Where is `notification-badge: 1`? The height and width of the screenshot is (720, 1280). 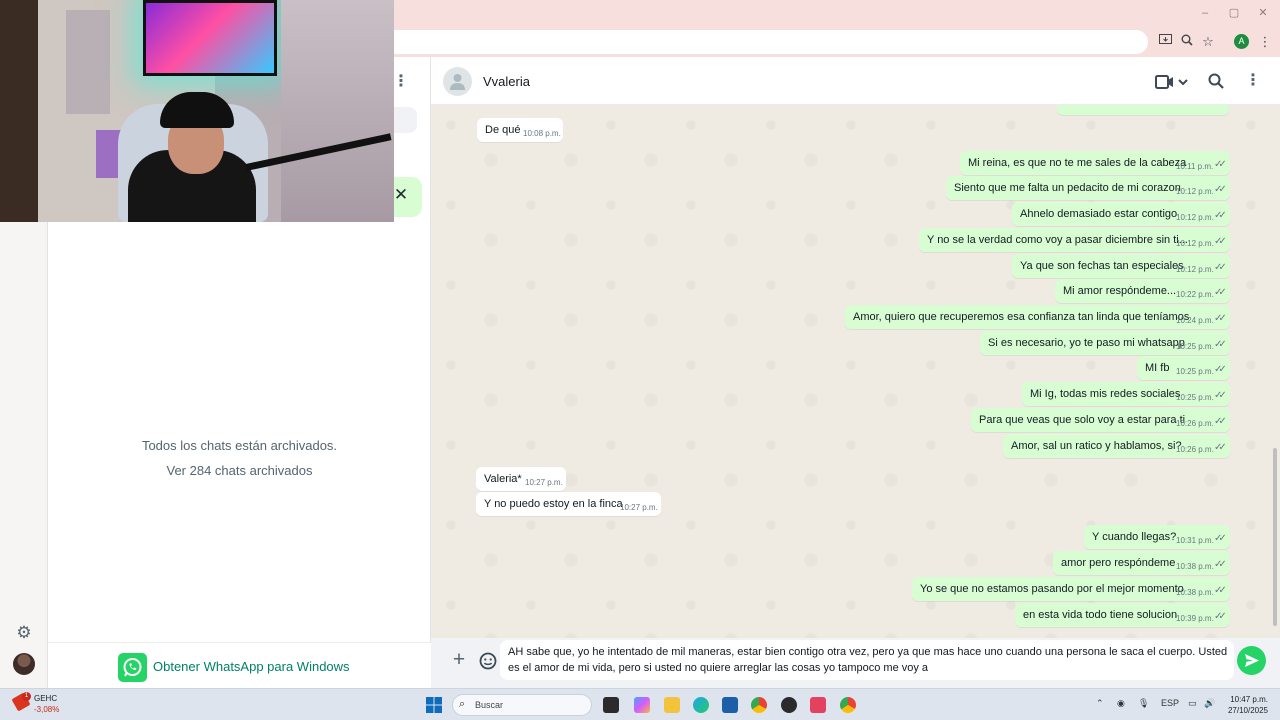 notification-badge: 1 is located at coordinates (26, 696).